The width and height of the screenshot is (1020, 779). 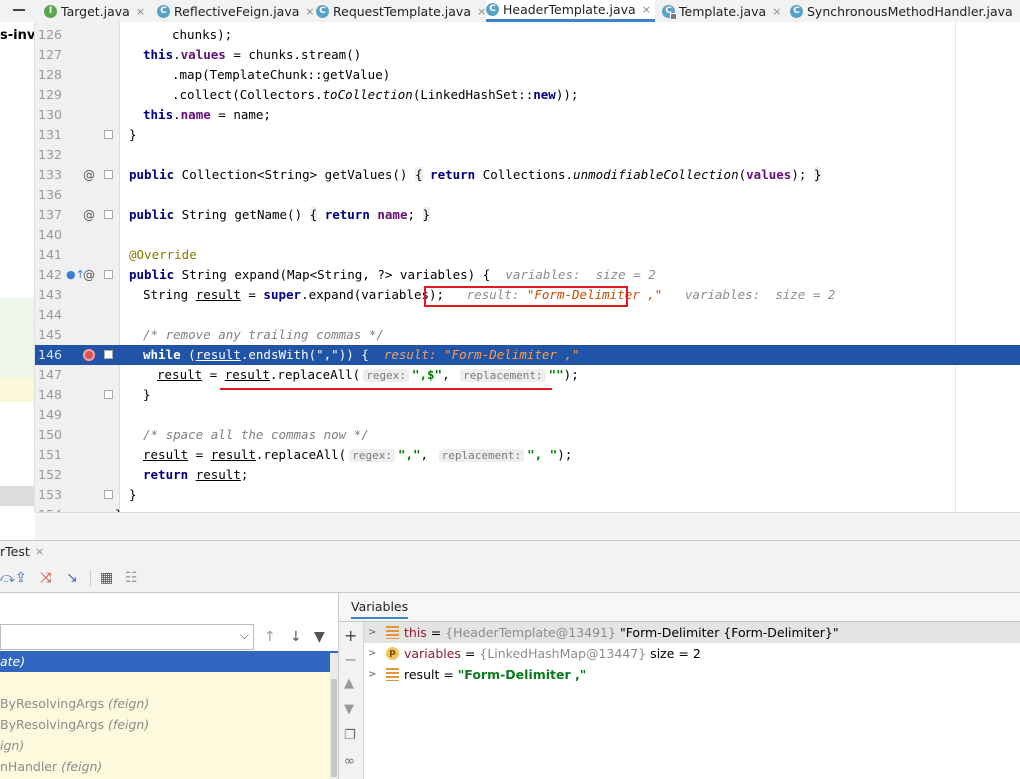 What do you see at coordinates (527, 55) in the screenshot?
I see `code-line: 127 this.values = chunks.stream()` at bounding box center [527, 55].